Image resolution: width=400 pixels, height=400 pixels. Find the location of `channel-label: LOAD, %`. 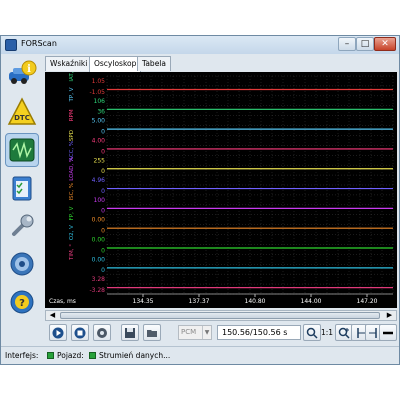

channel-label: LOAD, % is located at coordinates (72, 169).